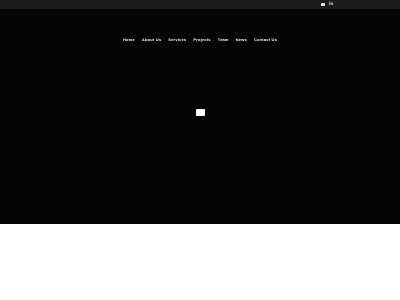 This screenshot has height=300, width=400. Describe the element at coordinates (323, 4) in the screenshot. I see `mail-icon` at that location.